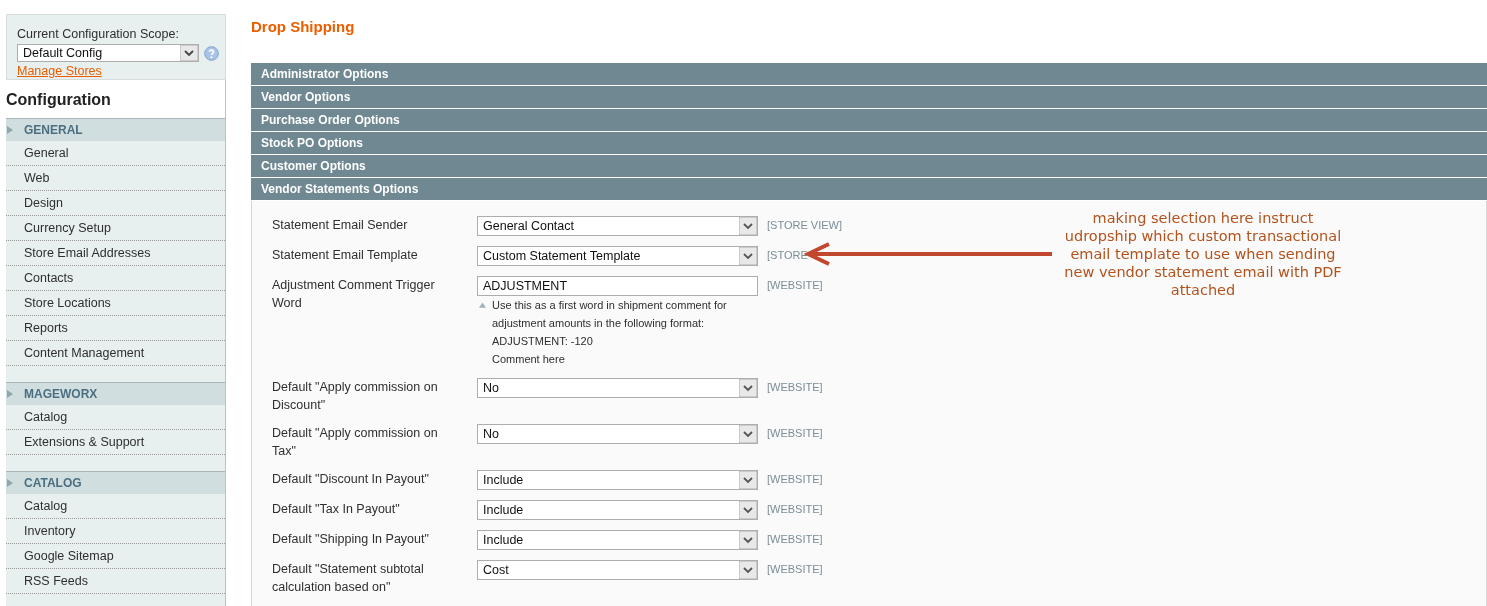 Image resolution: width=1487 pixels, height=606 pixels. Describe the element at coordinates (115, 393) in the screenshot. I see `group-header: MAGEWORX` at that location.